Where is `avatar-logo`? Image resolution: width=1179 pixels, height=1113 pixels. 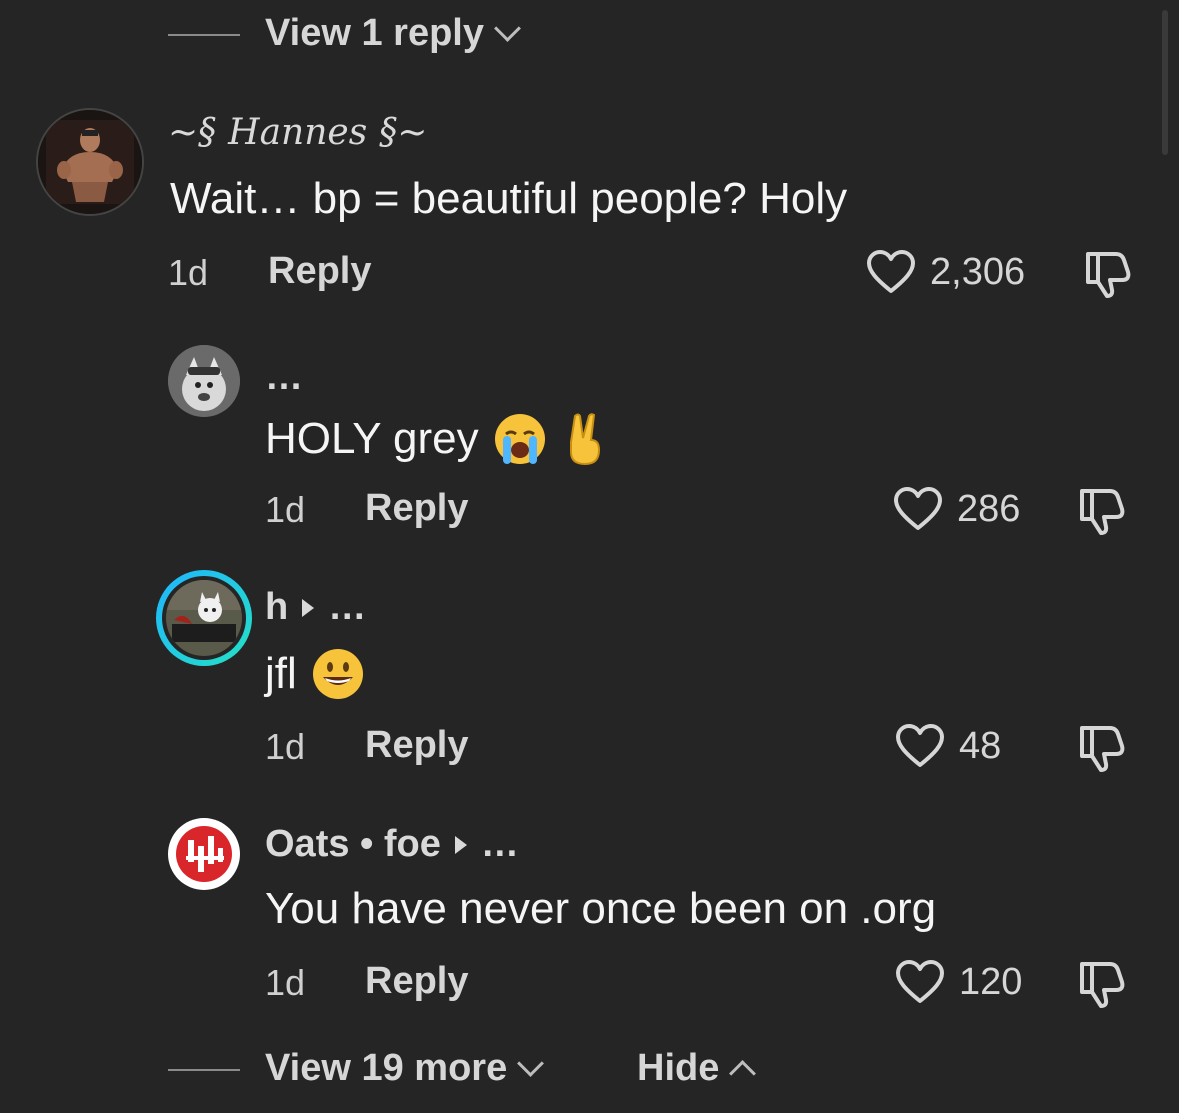 avatar-logo is located at coordinates (204, 854).